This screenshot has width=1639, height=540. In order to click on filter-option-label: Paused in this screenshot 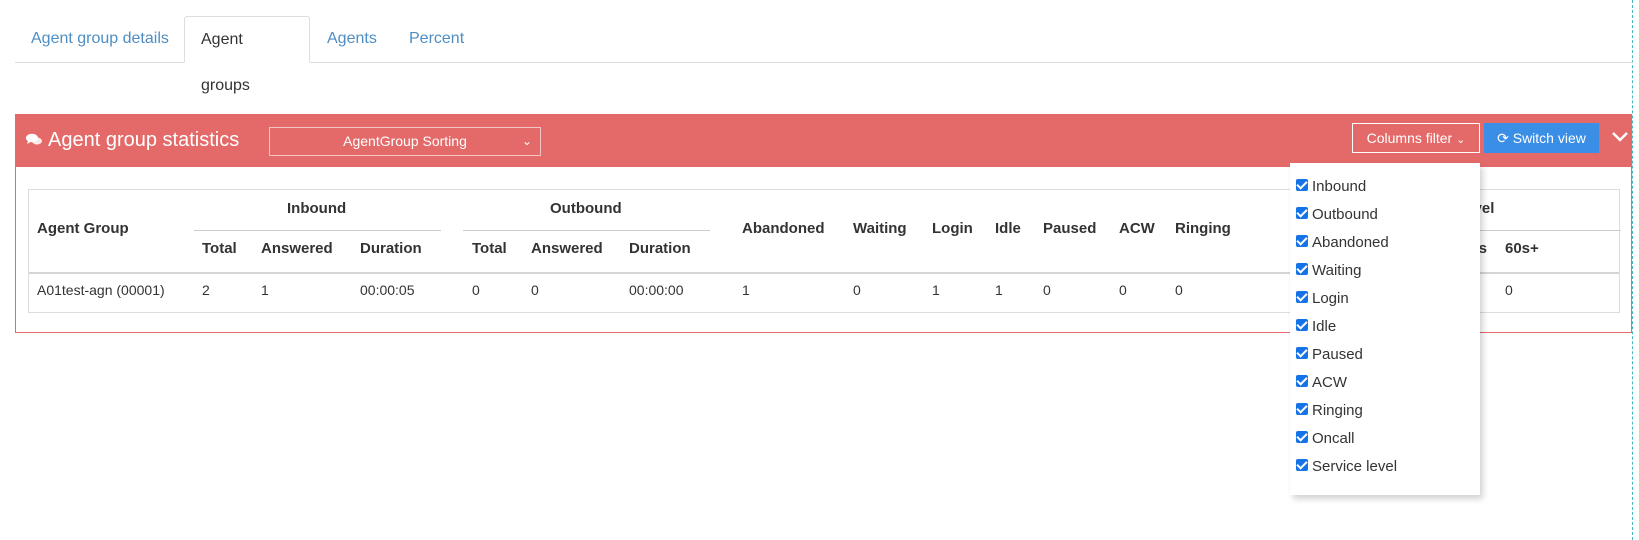, I will do `click(1337, 354)`.